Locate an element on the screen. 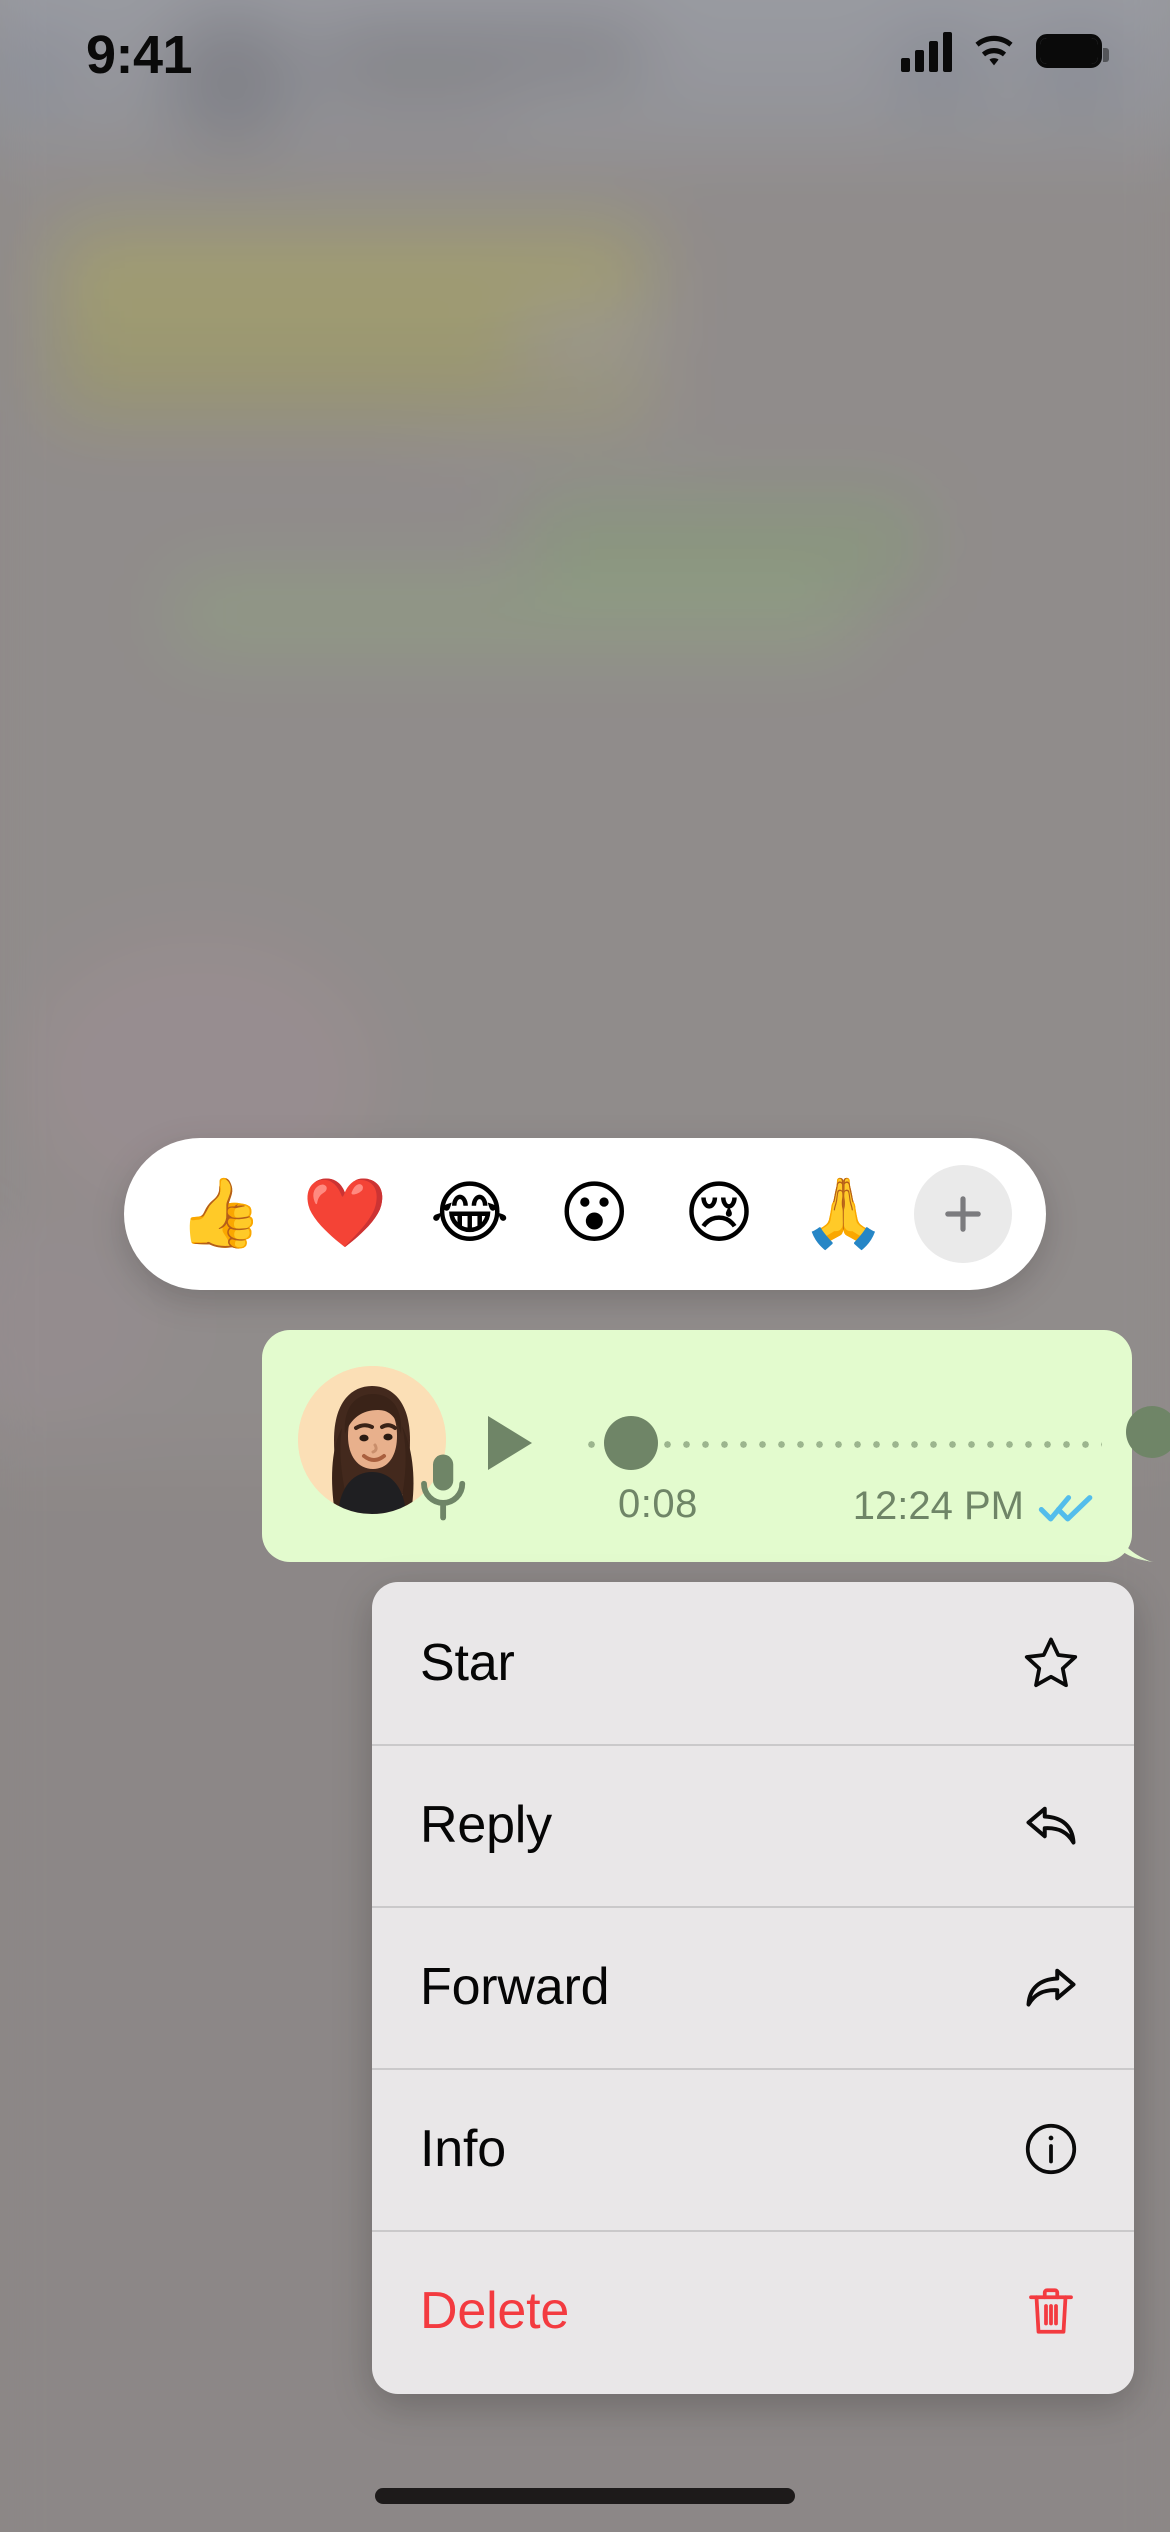 The image size is (1170, 2532). forward-arrow-icon is located at coordinates (1051, 1987).